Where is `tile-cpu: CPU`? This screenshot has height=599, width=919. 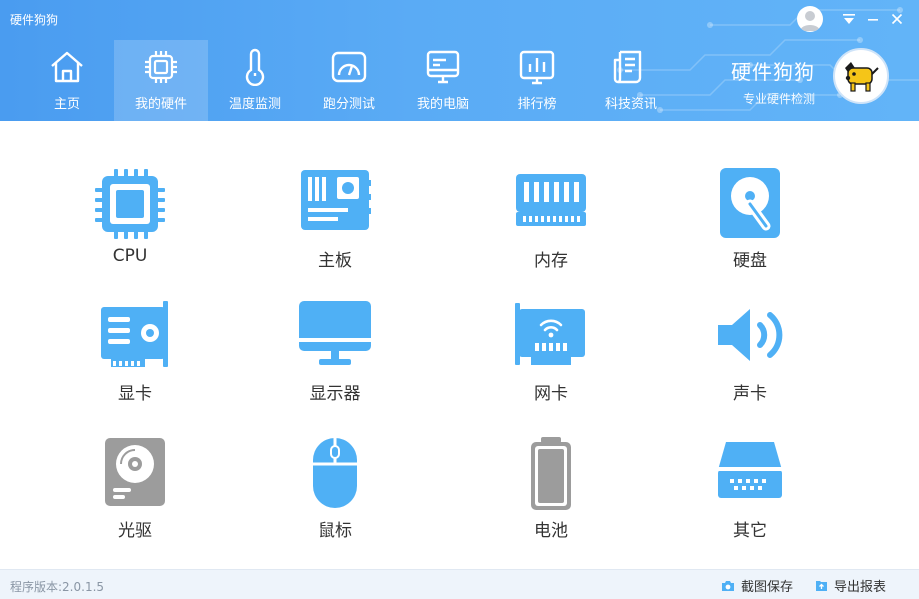
tile-cpu: CPU is located at coordinates (130, 226).